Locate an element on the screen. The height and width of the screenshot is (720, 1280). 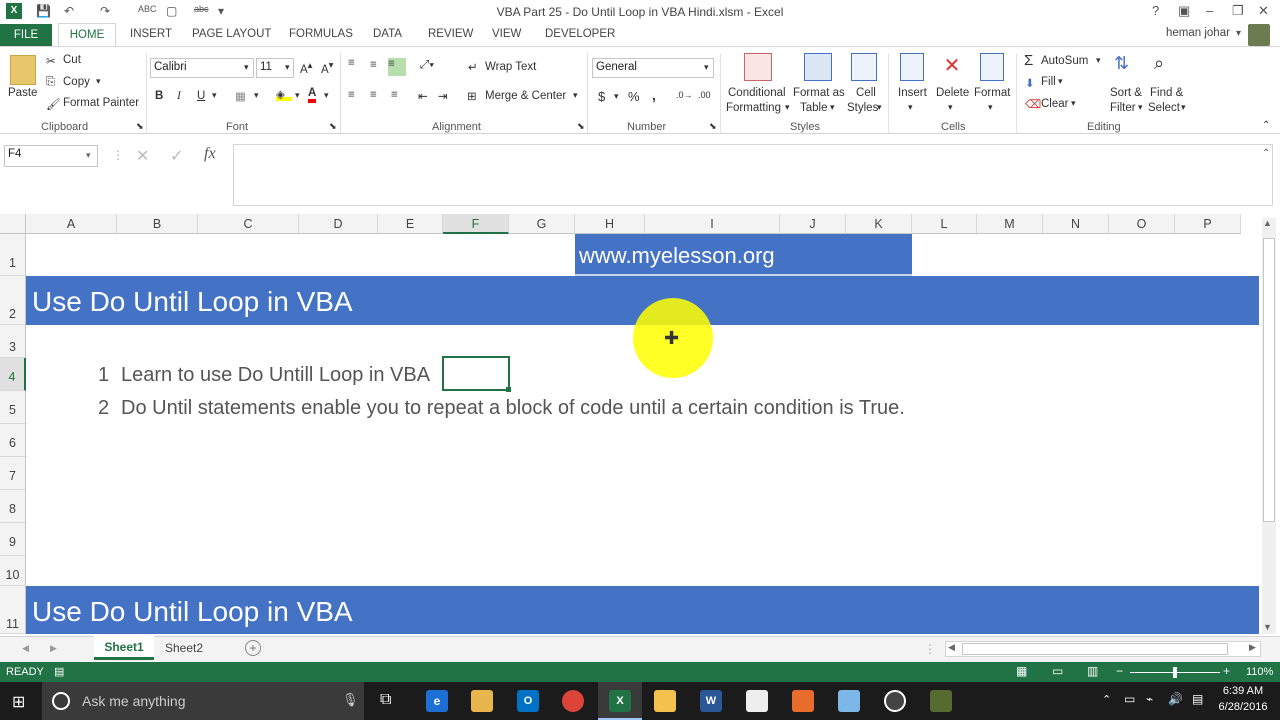
number-format-select: General is located at coordinates (653, 68).